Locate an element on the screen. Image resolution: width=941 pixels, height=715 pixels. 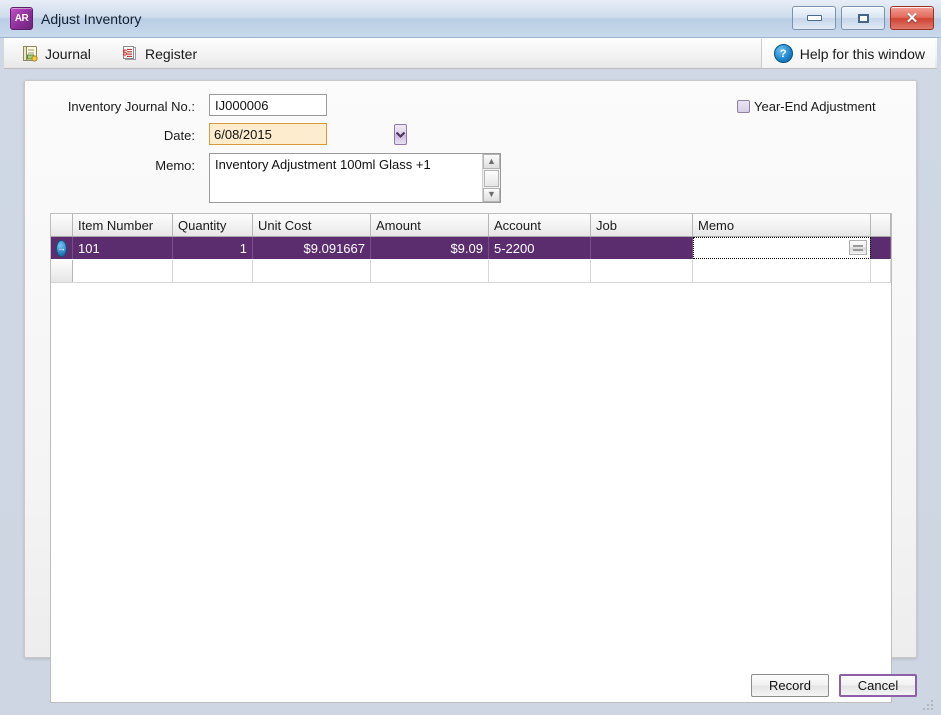
table-row: → 101 1 $9.091667 $9.09 5-2200 is located at coordinates (471, 248).